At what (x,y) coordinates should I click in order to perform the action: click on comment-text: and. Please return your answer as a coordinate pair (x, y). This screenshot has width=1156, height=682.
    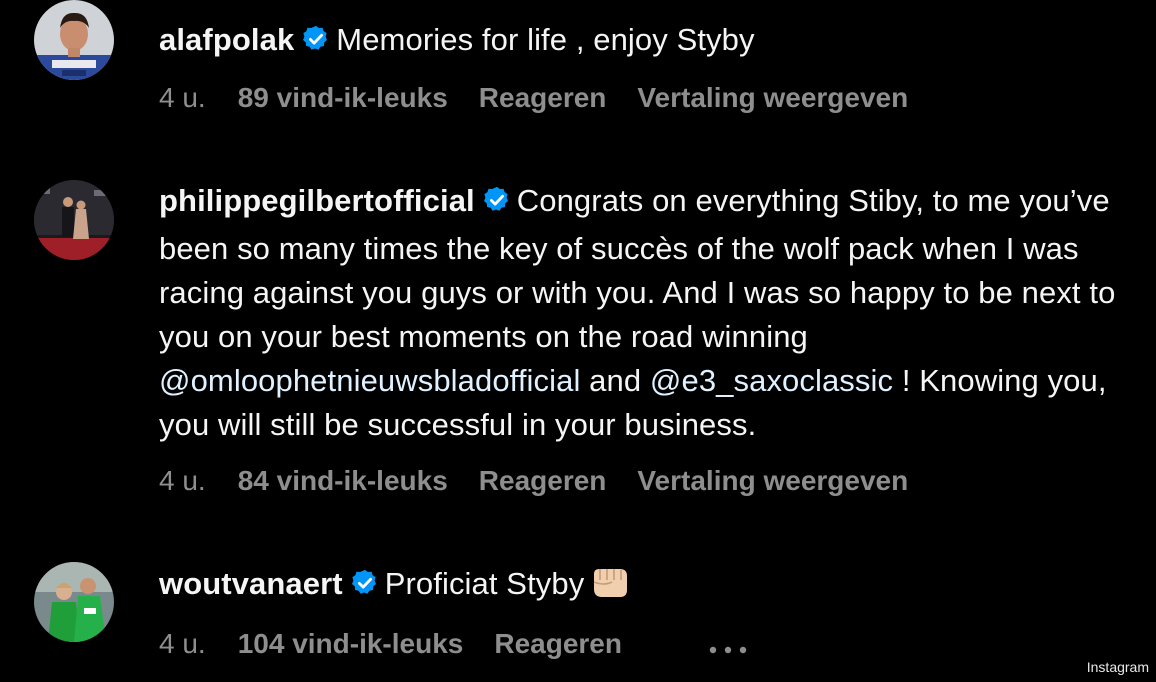
    Looking at the image, I should click on (615, 380).